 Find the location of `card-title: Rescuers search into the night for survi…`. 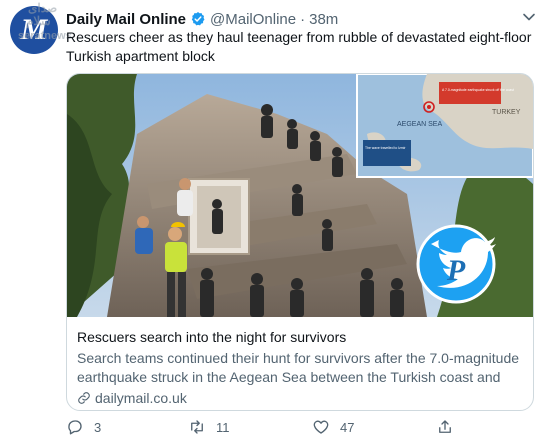

card-title: Rescuers search into the night for survi… is located at coordinates (300, 337).